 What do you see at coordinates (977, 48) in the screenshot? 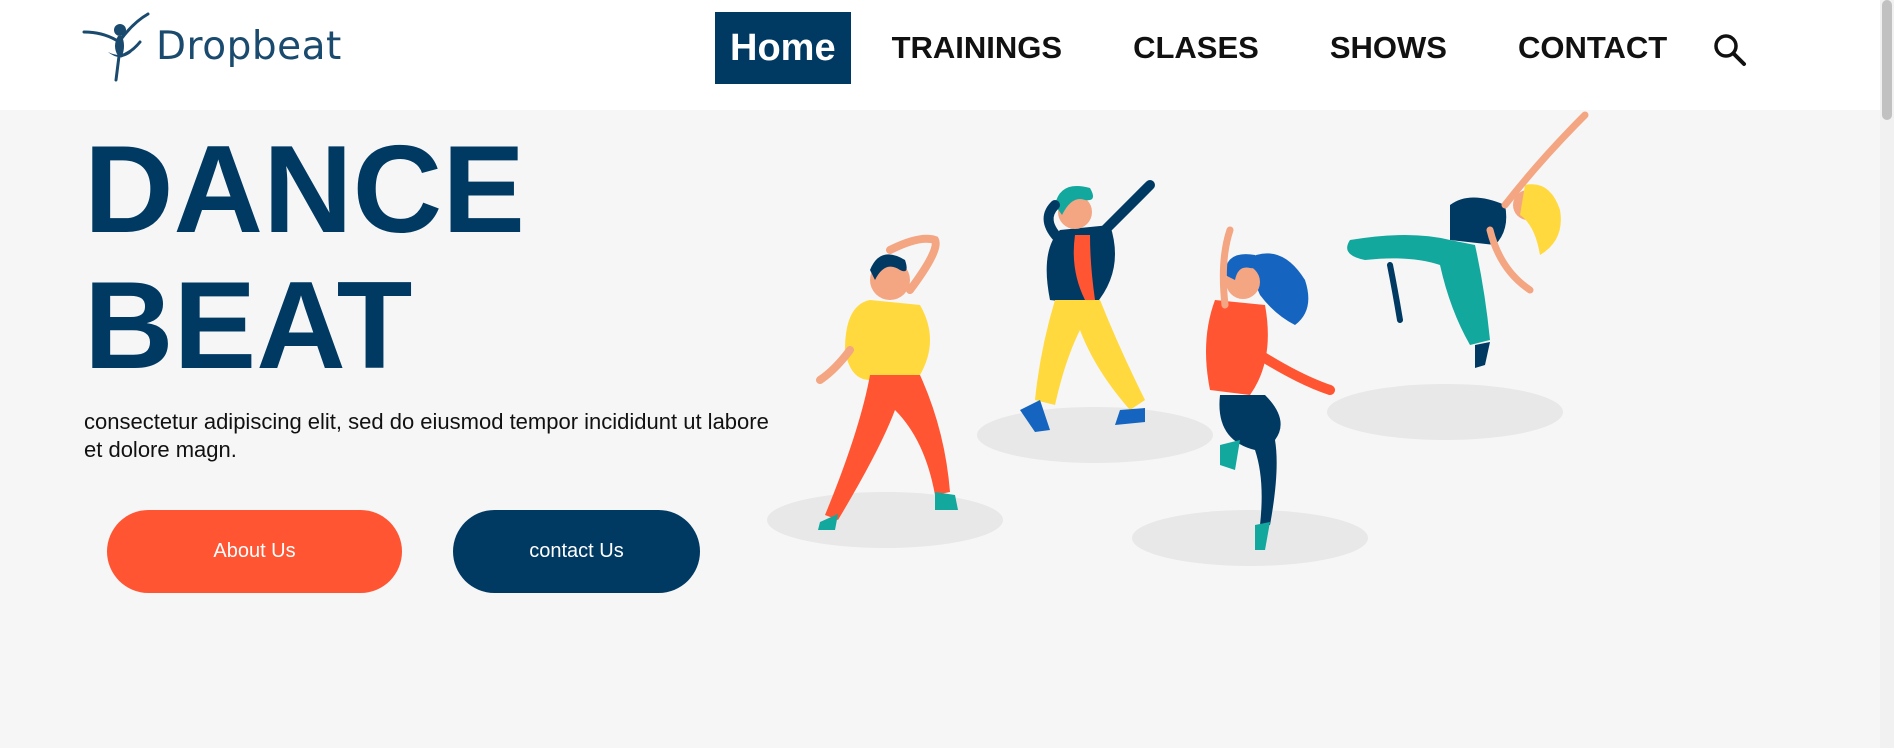
I see `nav-trainings: TRAININGS` at bounding box center [977, 48].